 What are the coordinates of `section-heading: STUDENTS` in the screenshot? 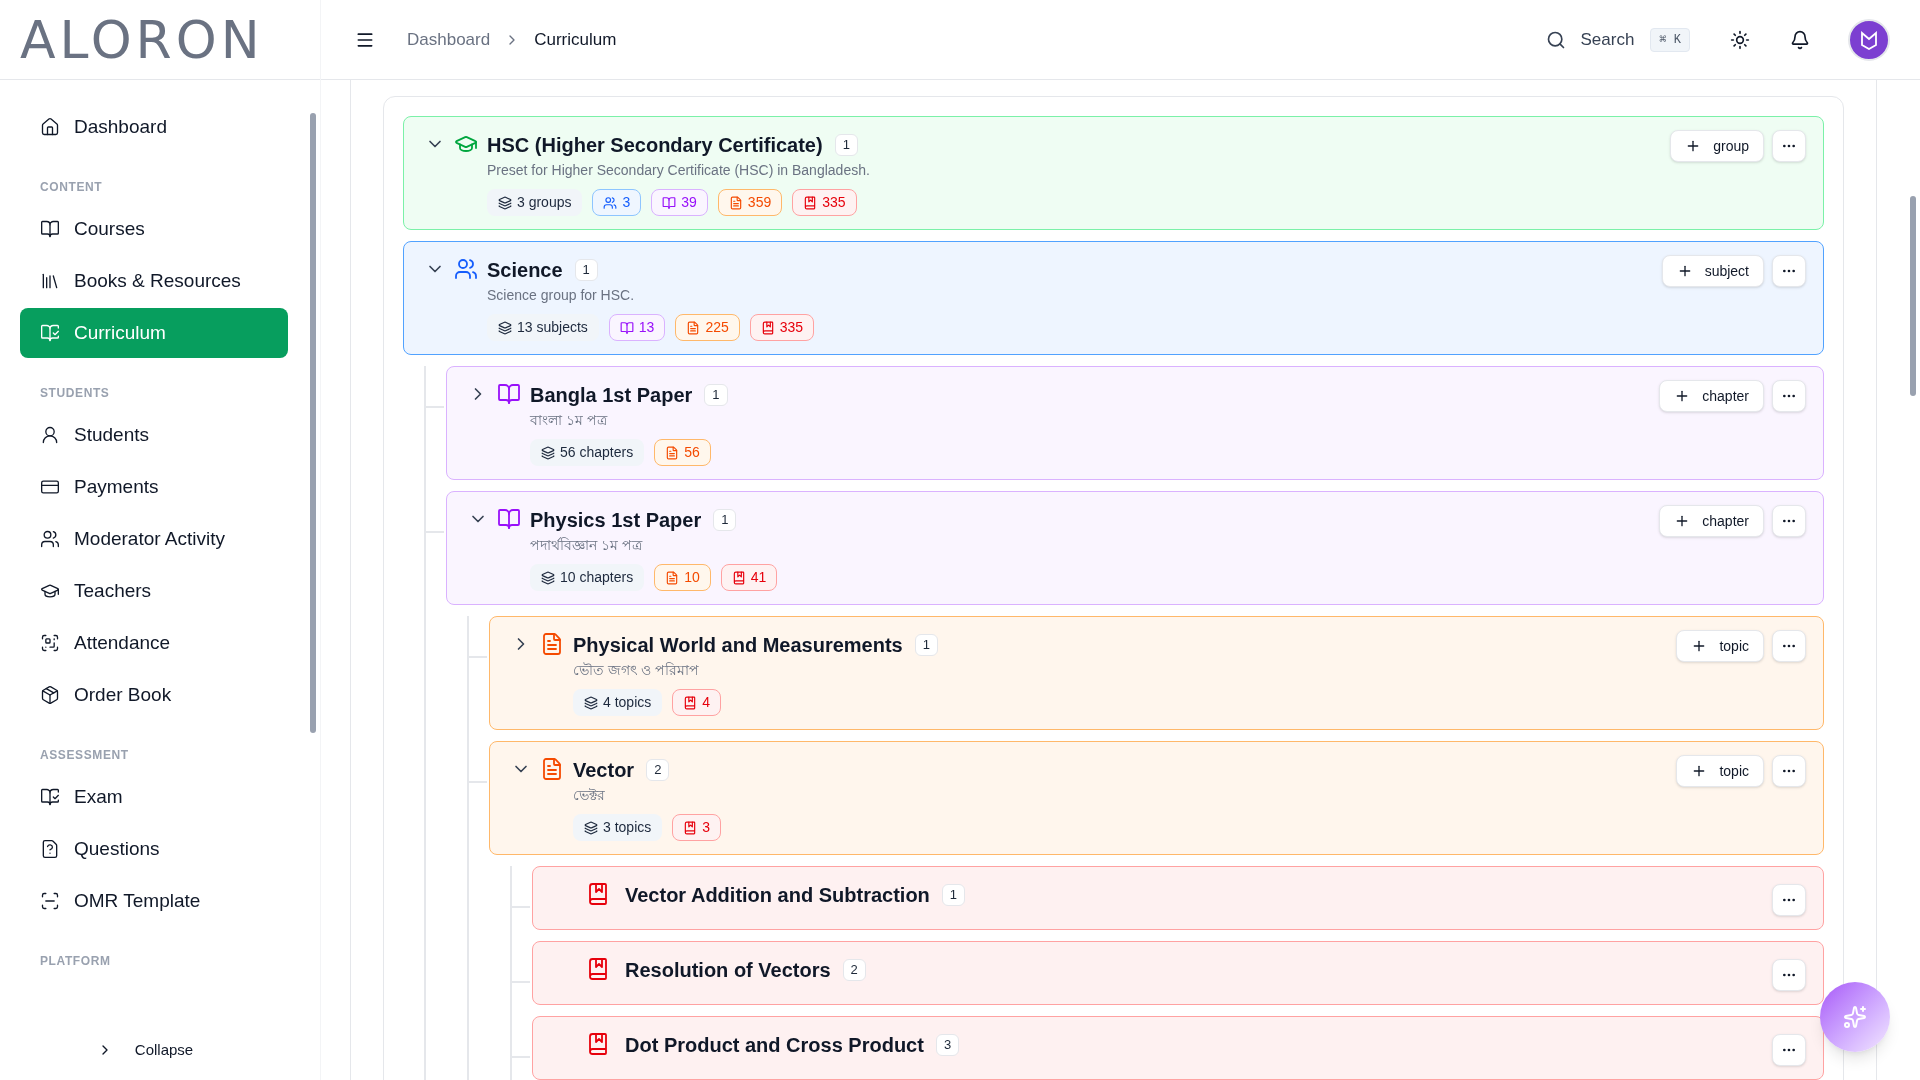 It's located at (75, 393).